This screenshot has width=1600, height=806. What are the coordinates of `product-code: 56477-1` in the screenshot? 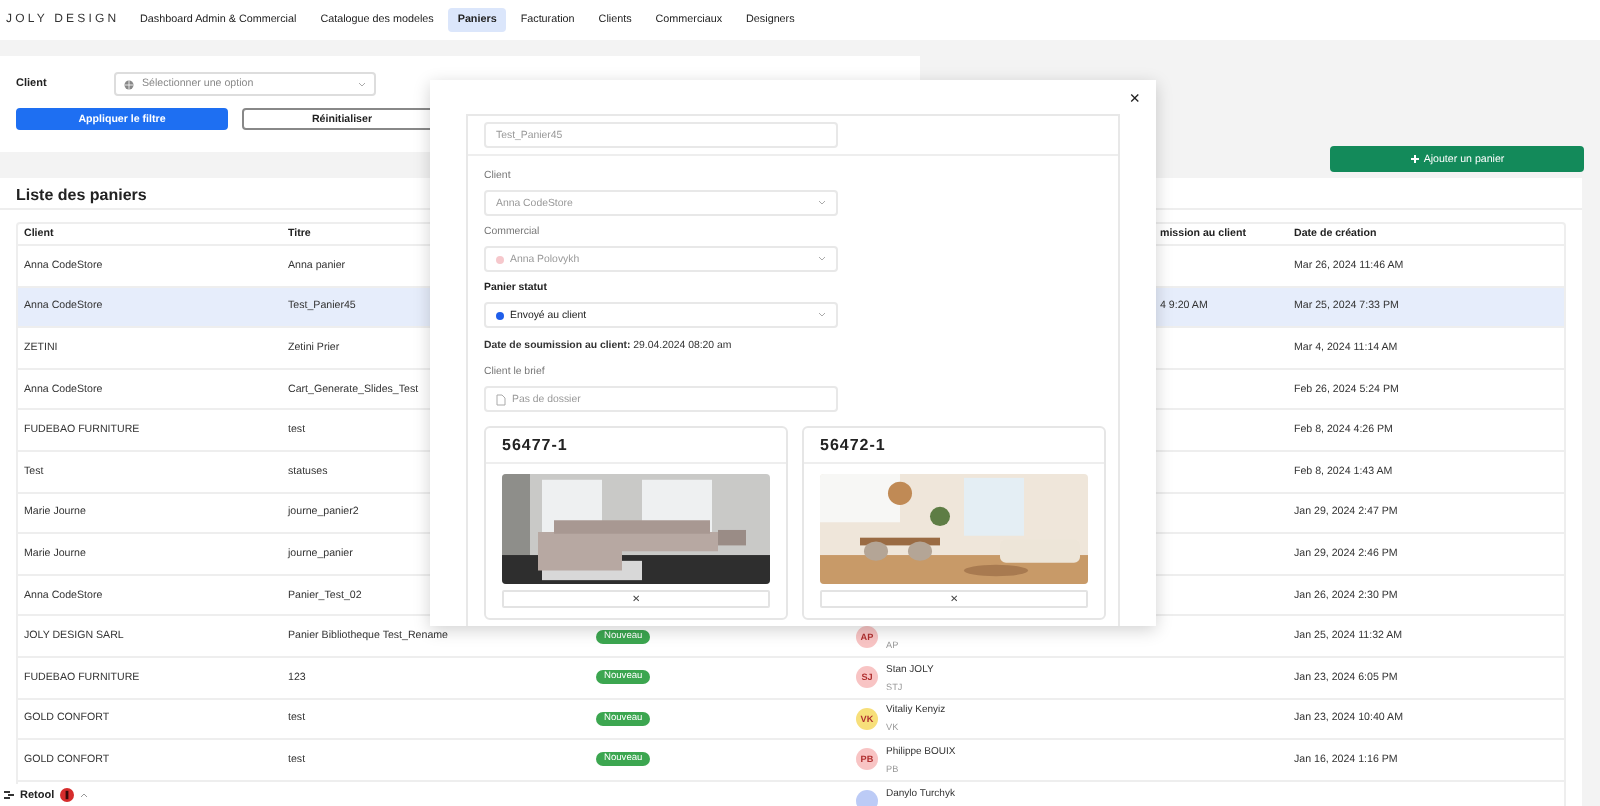 It's located at (636, 446).